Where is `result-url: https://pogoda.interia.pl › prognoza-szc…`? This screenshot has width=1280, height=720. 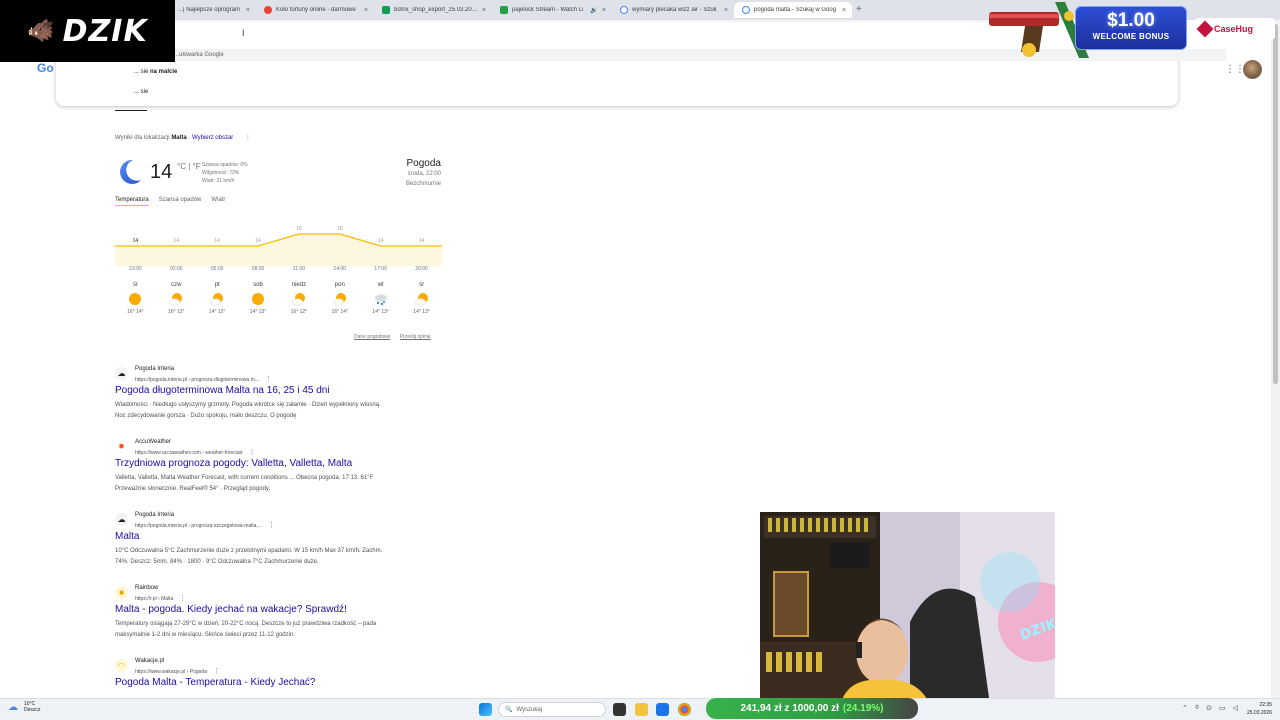
result-url: https://pogoda.interia.pl › prognoza-szc… is located at coordinates (205, 525).